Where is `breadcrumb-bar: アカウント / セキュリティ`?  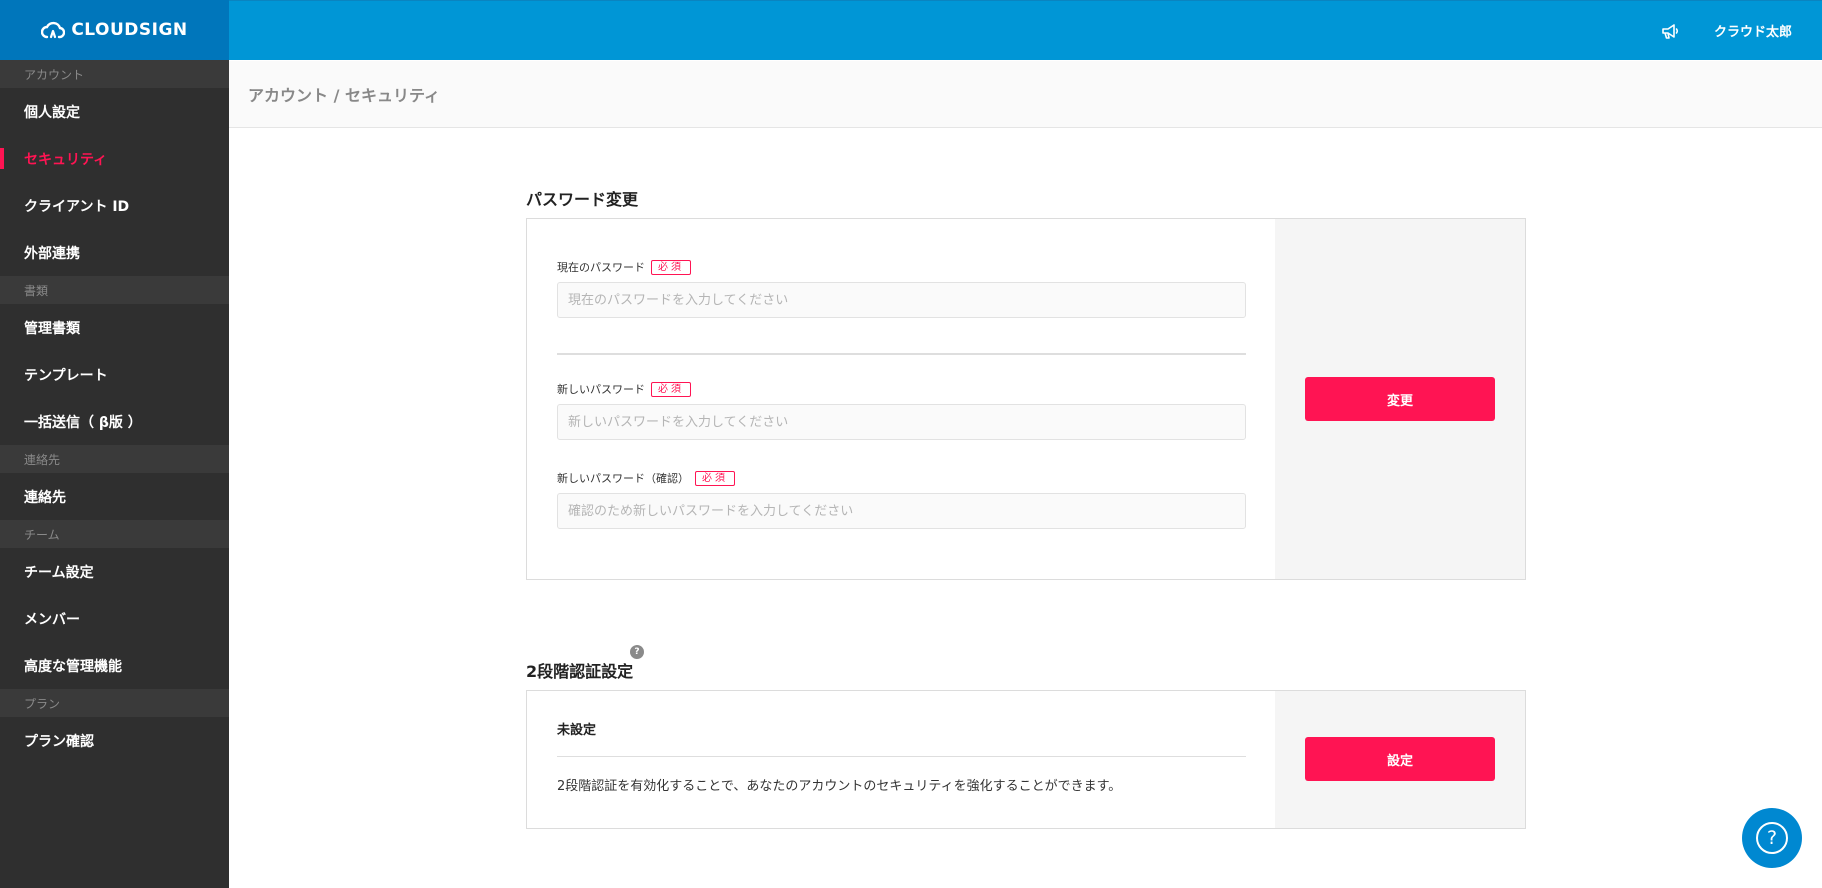
breadcrumb-bar: アカウント / セキュリティ is located at coordinates (1025, 94).